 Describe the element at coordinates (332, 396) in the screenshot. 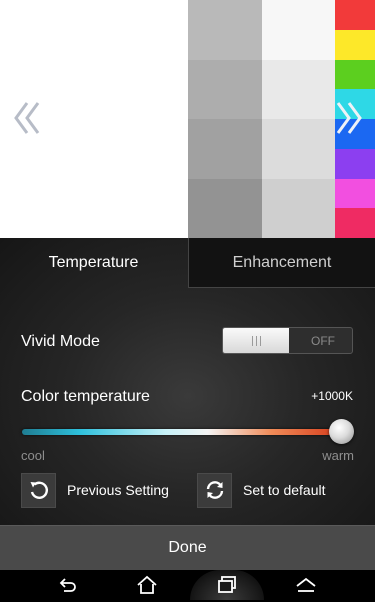

I see `color-temperature-value: +1000K` at that location.